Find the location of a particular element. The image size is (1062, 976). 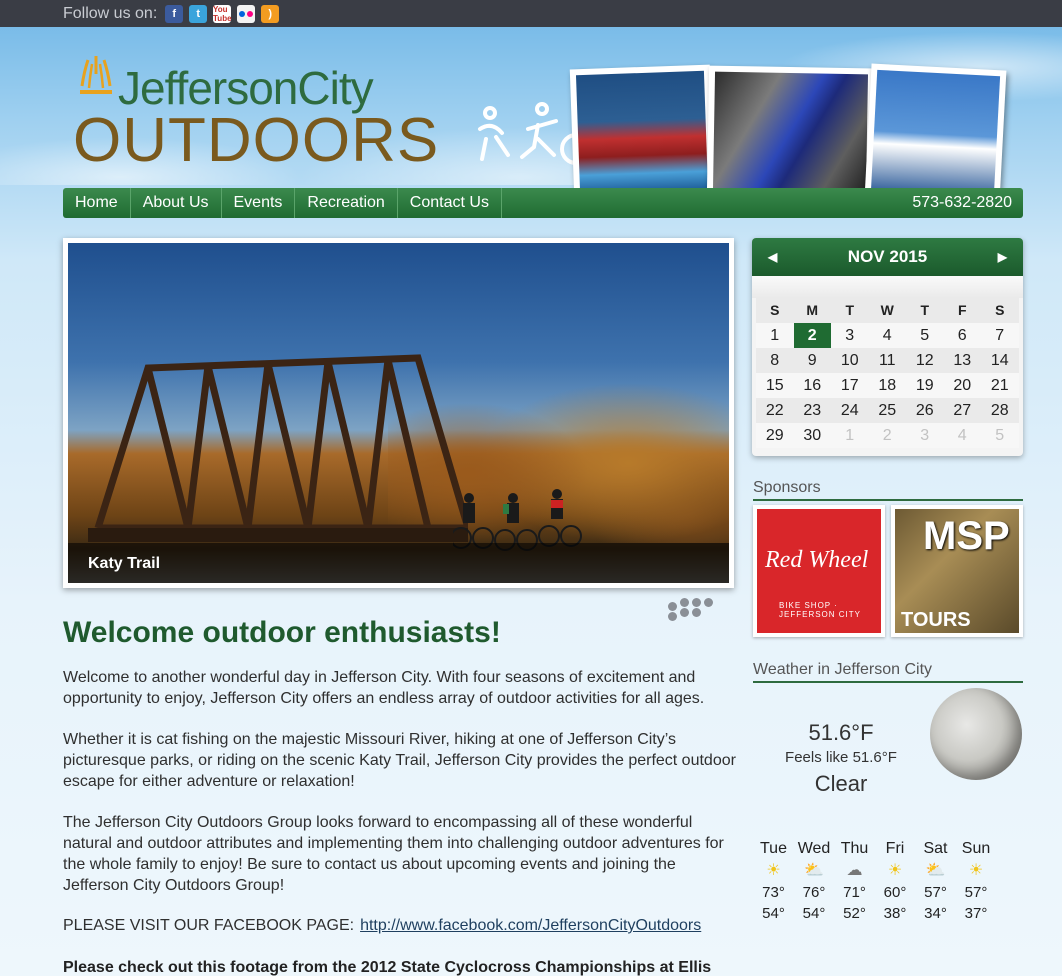

calendar-day: 22 is located at coordinates (775, 410).